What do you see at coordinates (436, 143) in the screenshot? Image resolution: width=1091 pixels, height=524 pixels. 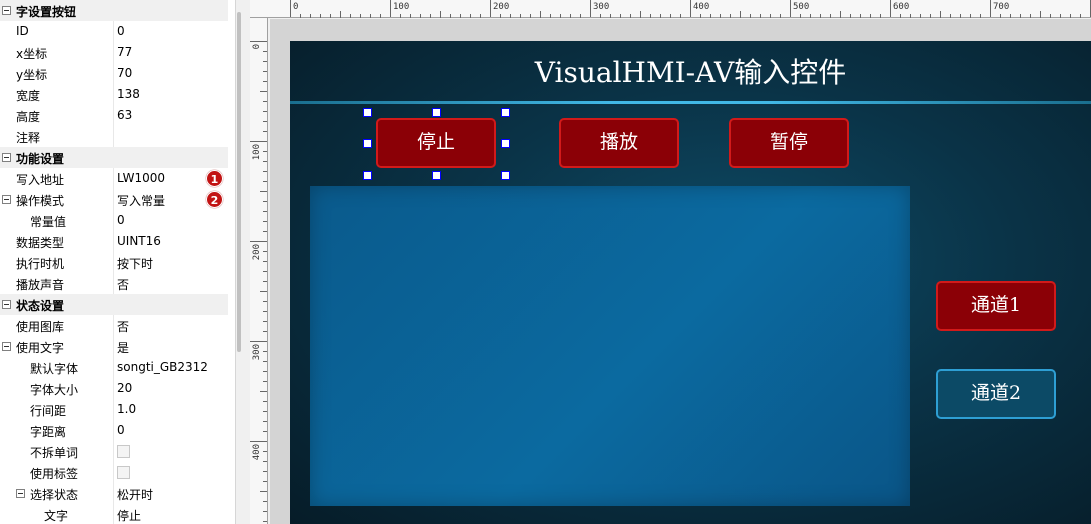 I see `stop-button: 停止` at bounding box center [436, 143].